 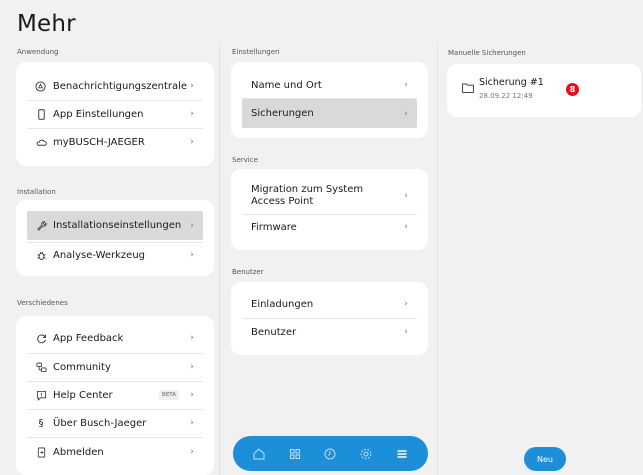 I want to click on section-label-installation: Installation, so click(x=36, y=192).